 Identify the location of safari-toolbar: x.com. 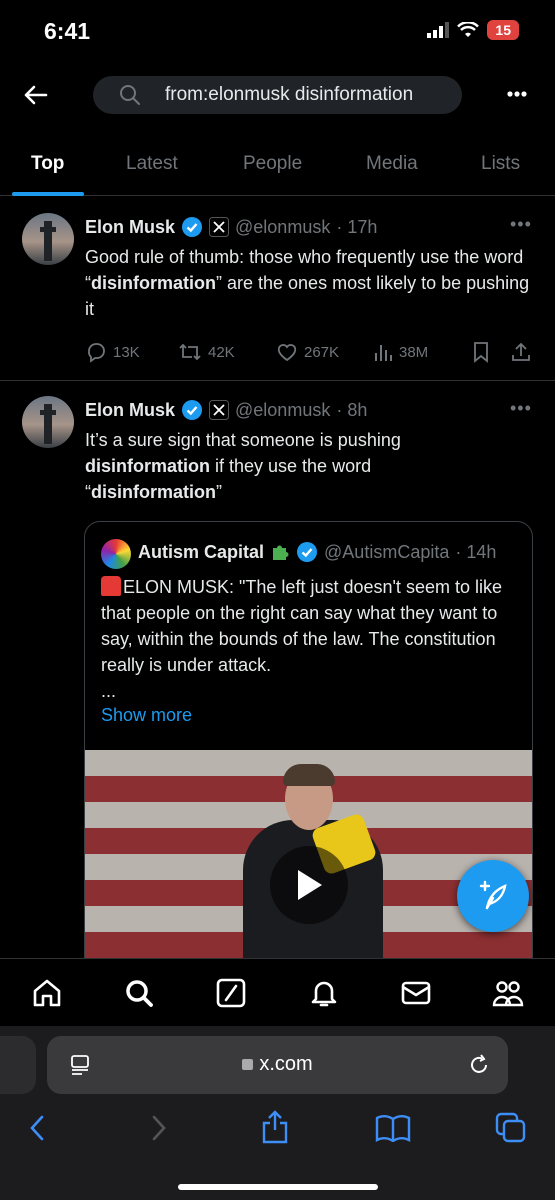
(277, 1113).